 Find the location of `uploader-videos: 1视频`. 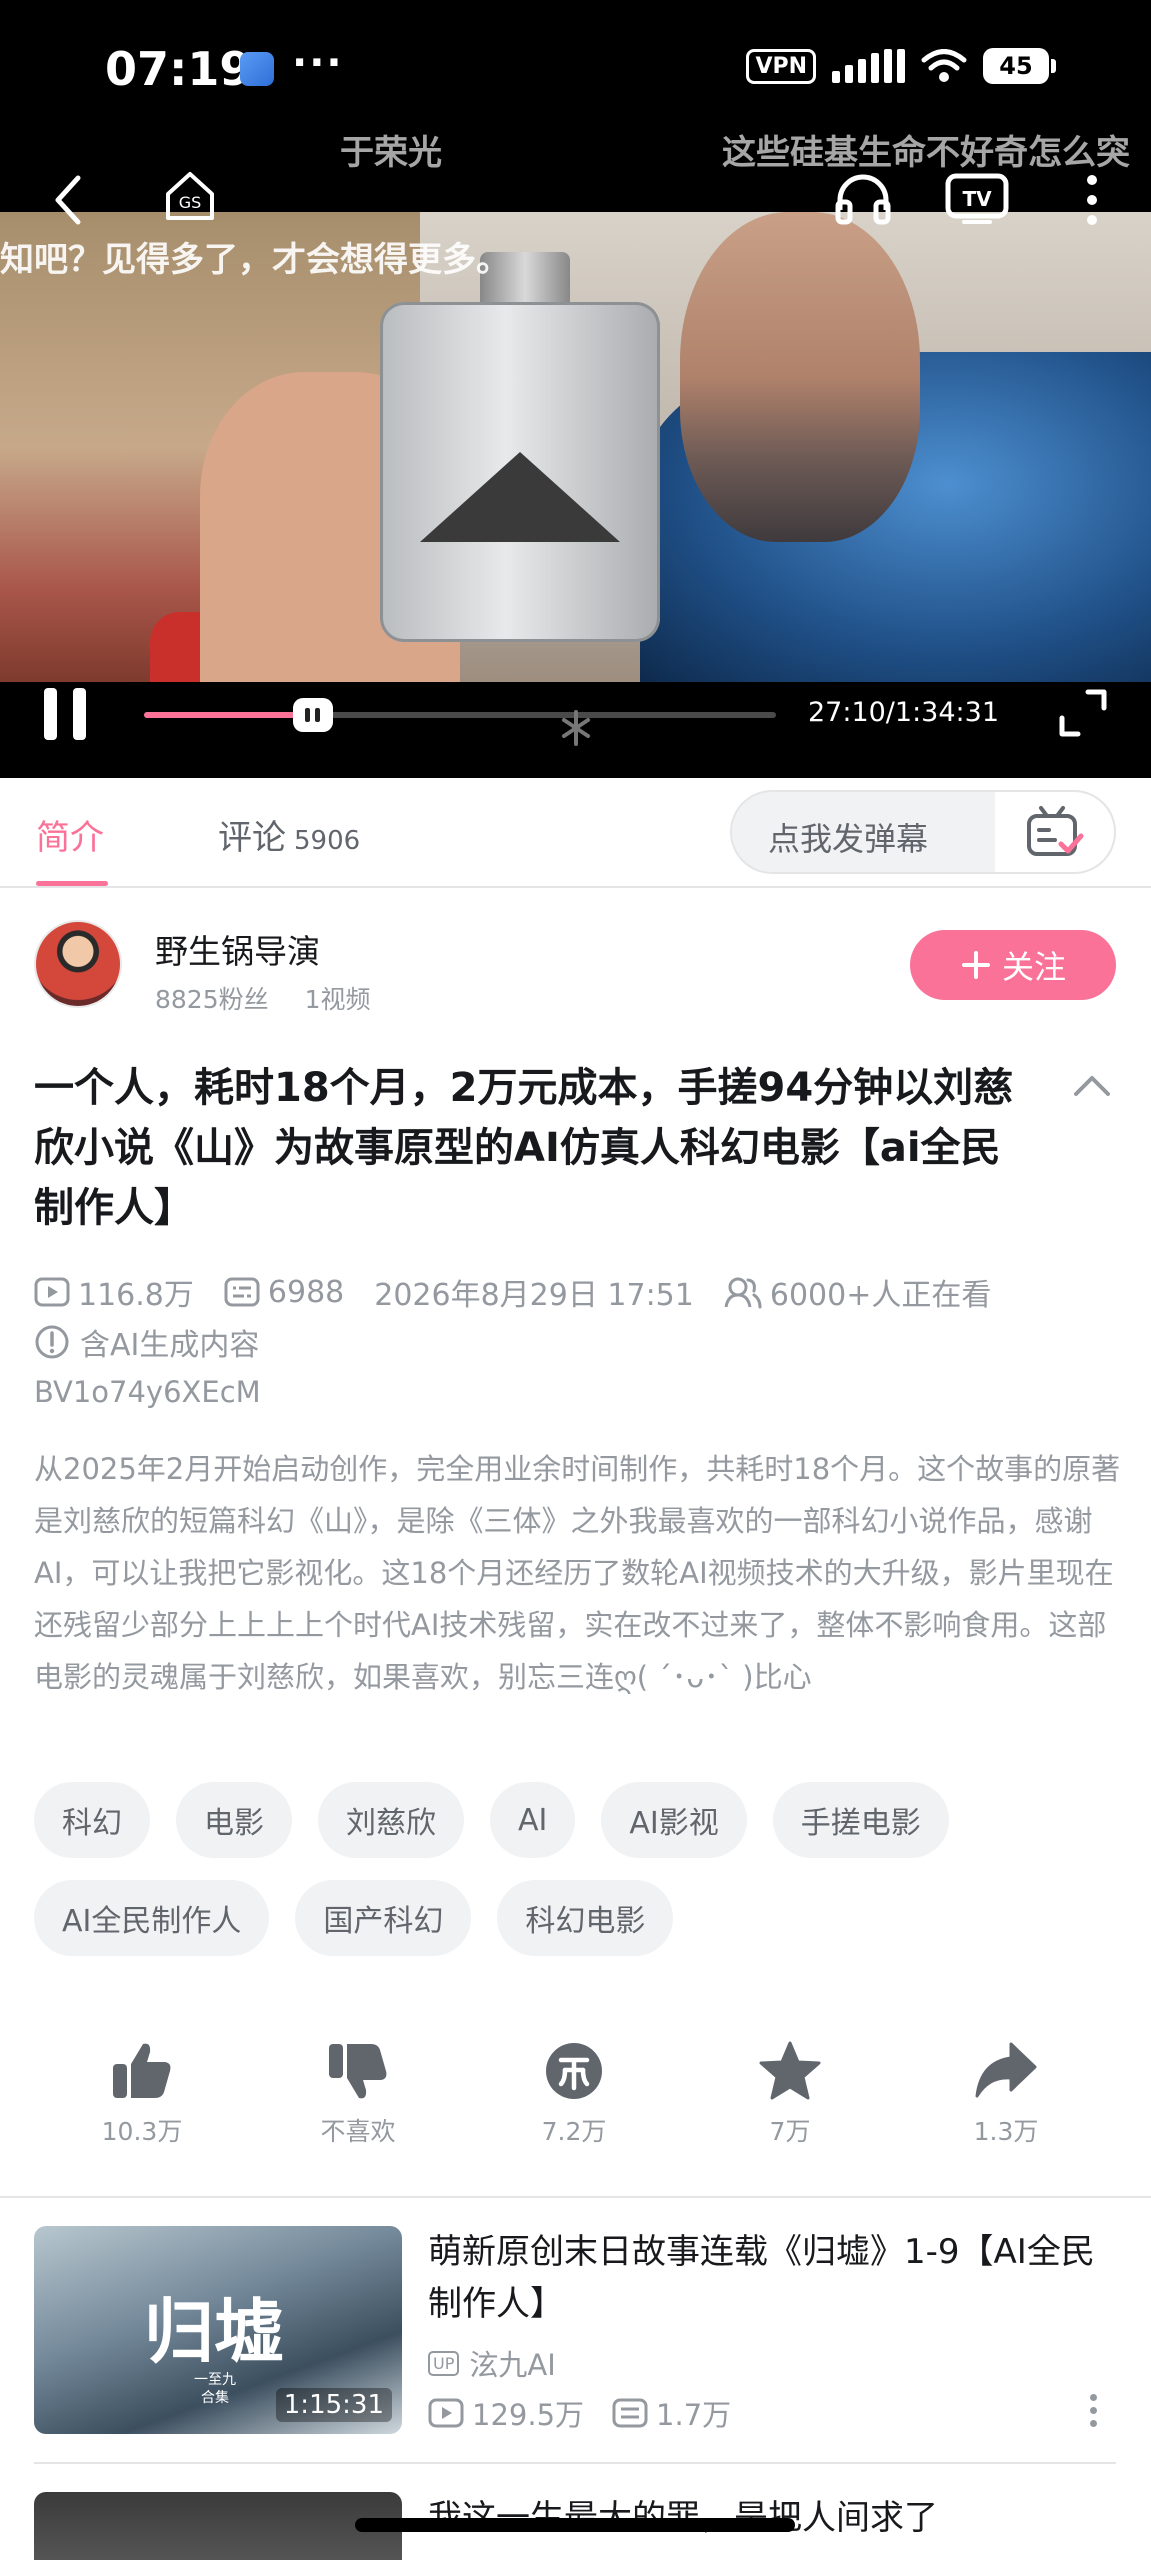

uploader-videos: 1视频 is located at coordinates (337, 999).